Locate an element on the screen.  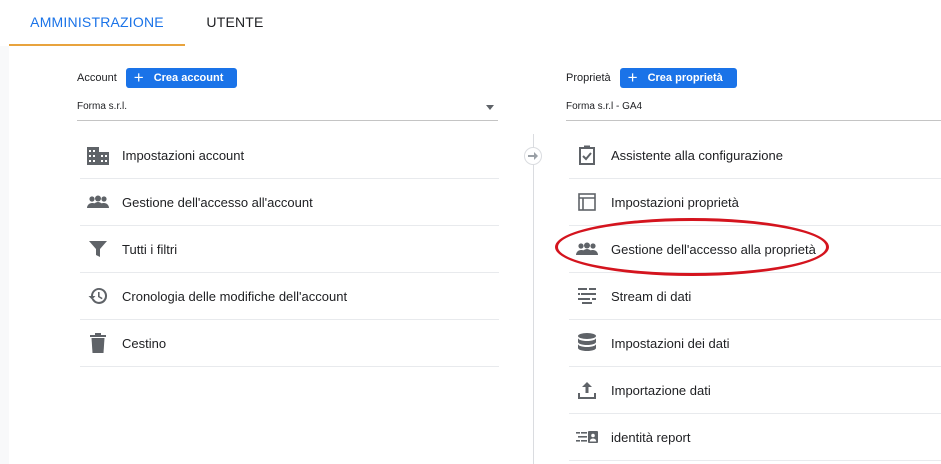
account-settings-item: Impostazioni account is located at coordinates (289, 155).